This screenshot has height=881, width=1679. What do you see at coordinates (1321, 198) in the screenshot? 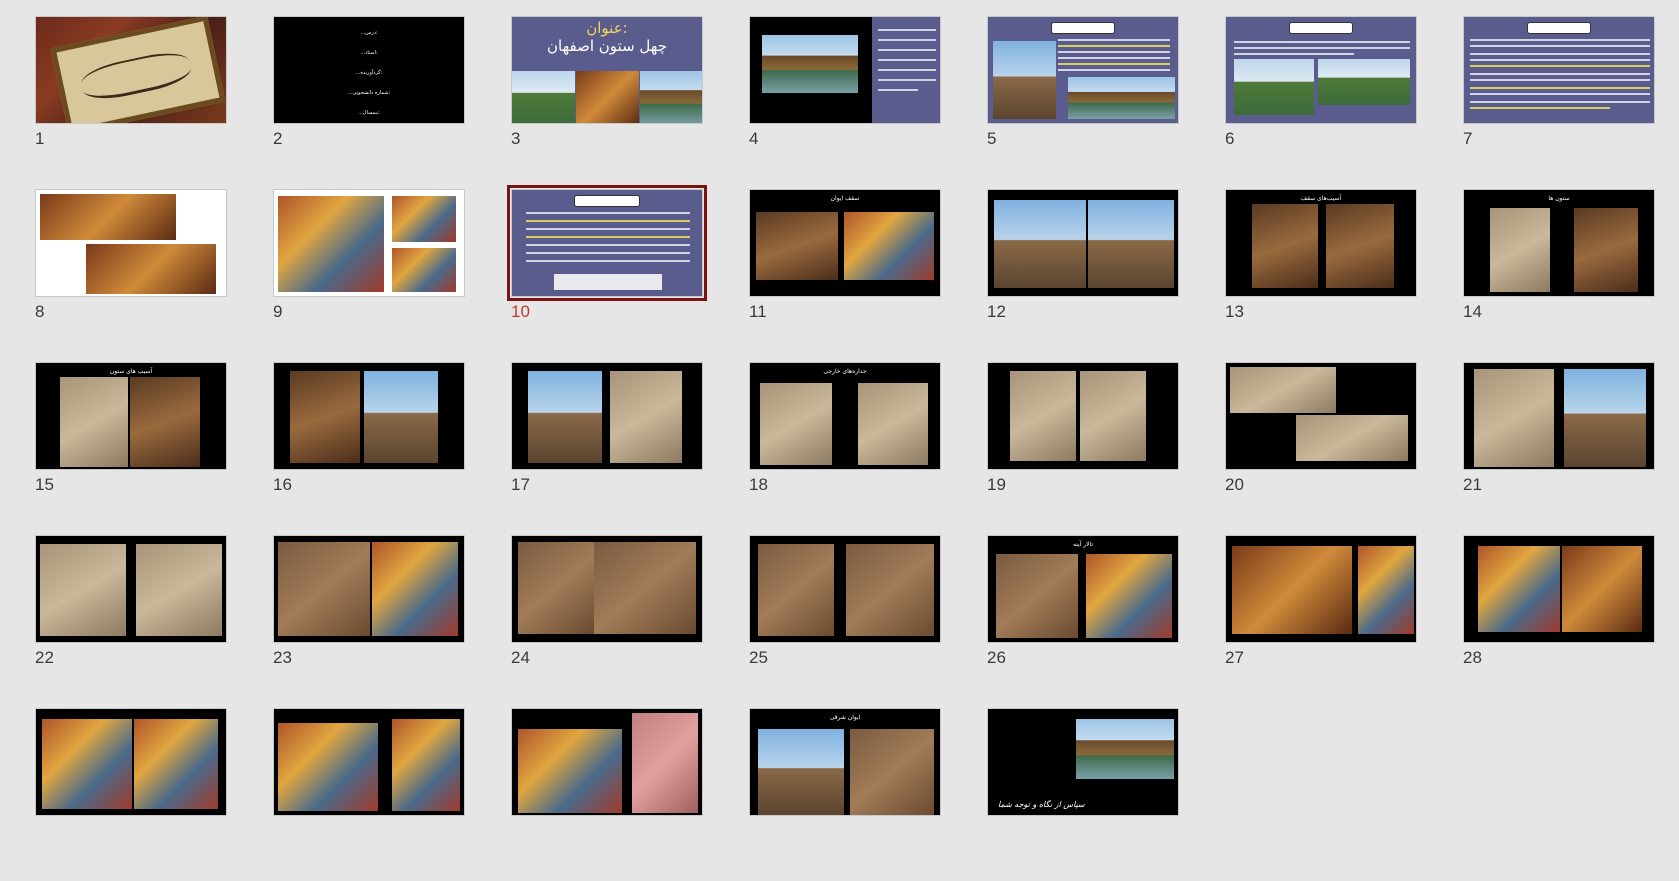
I see `slide-caption: آسیب‌های سقف` at bounding box center [1321, 198].